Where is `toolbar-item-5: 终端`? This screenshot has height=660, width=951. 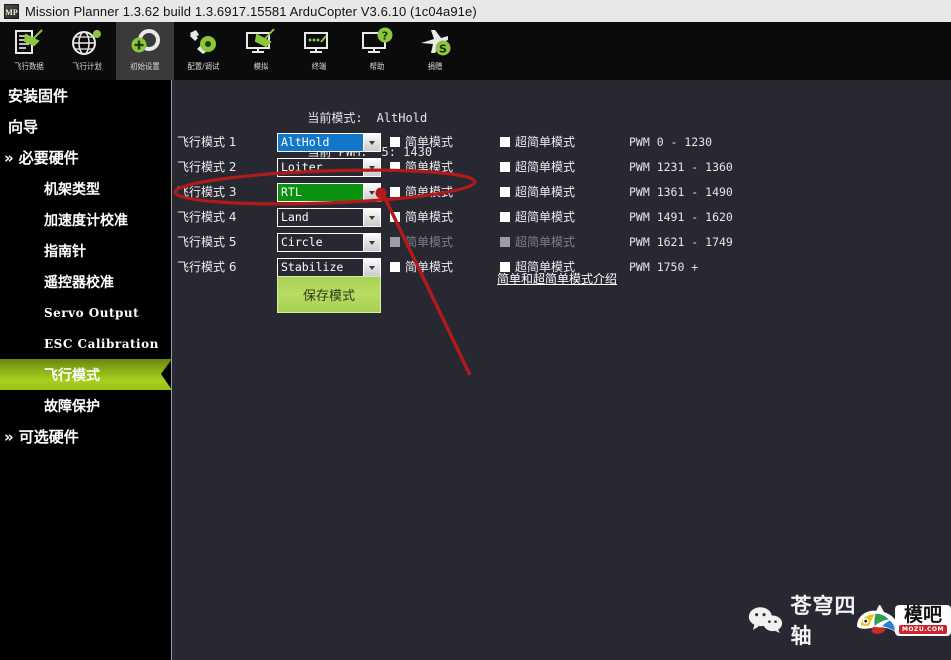
toolbar-item-5: 终端 is located at coordinates (319, 51).